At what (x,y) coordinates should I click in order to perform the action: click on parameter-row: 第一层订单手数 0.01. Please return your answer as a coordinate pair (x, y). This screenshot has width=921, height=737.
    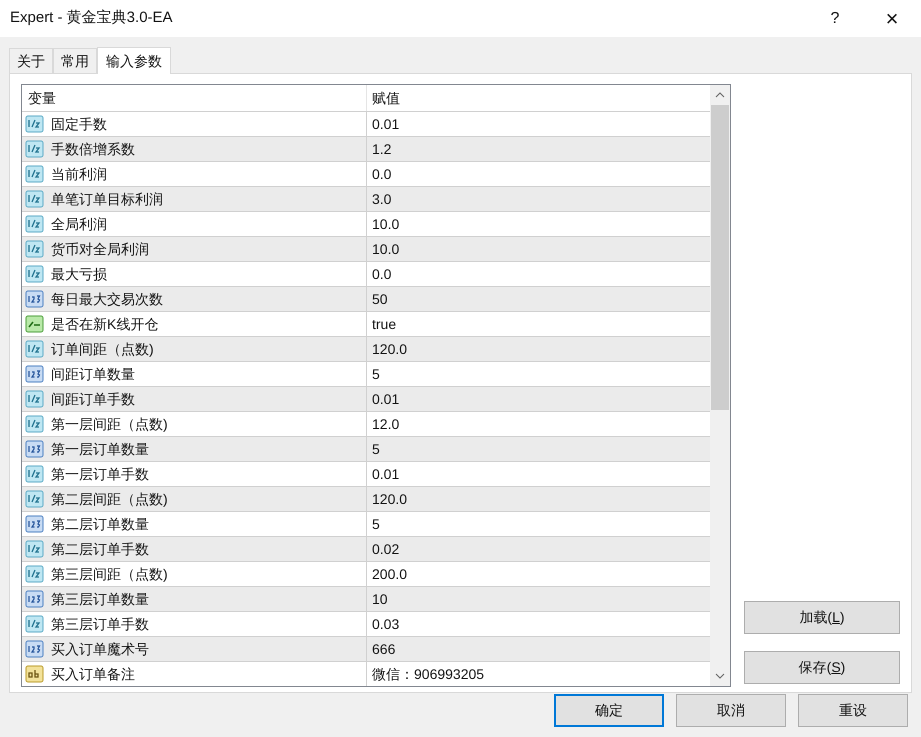
    Looking at the image, I should click on (366, 473).